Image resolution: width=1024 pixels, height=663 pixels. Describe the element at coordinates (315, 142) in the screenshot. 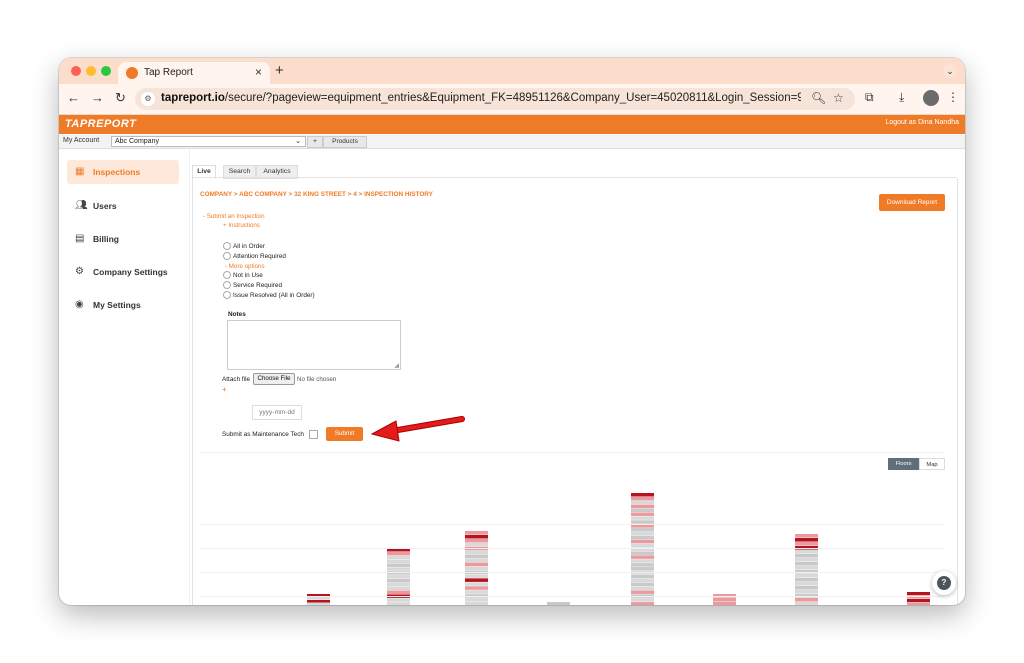

I see `add-company-button: +` at that location.